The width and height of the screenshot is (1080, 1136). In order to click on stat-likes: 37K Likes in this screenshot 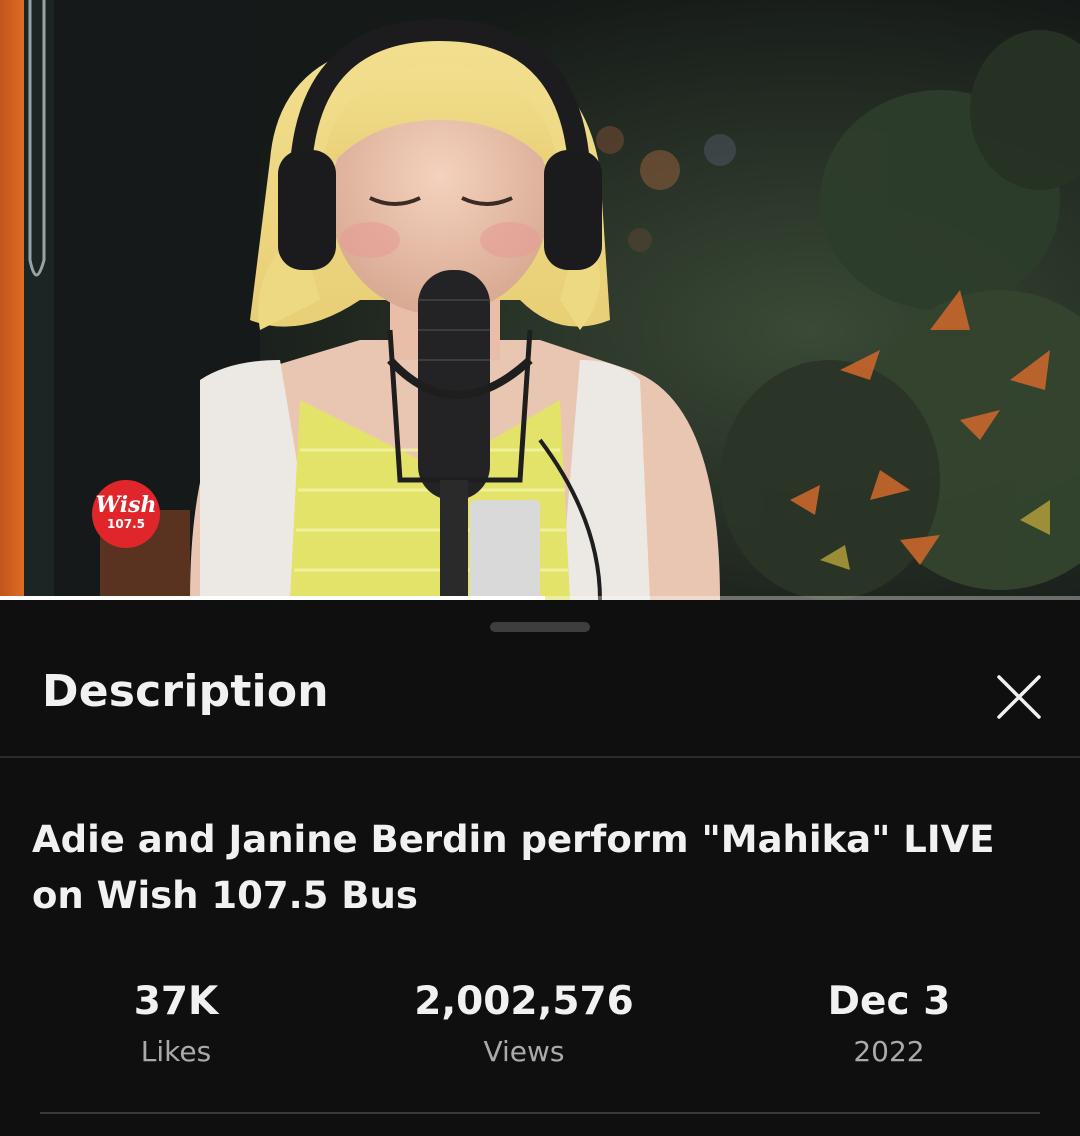, I will do `click(176, 1024)`.